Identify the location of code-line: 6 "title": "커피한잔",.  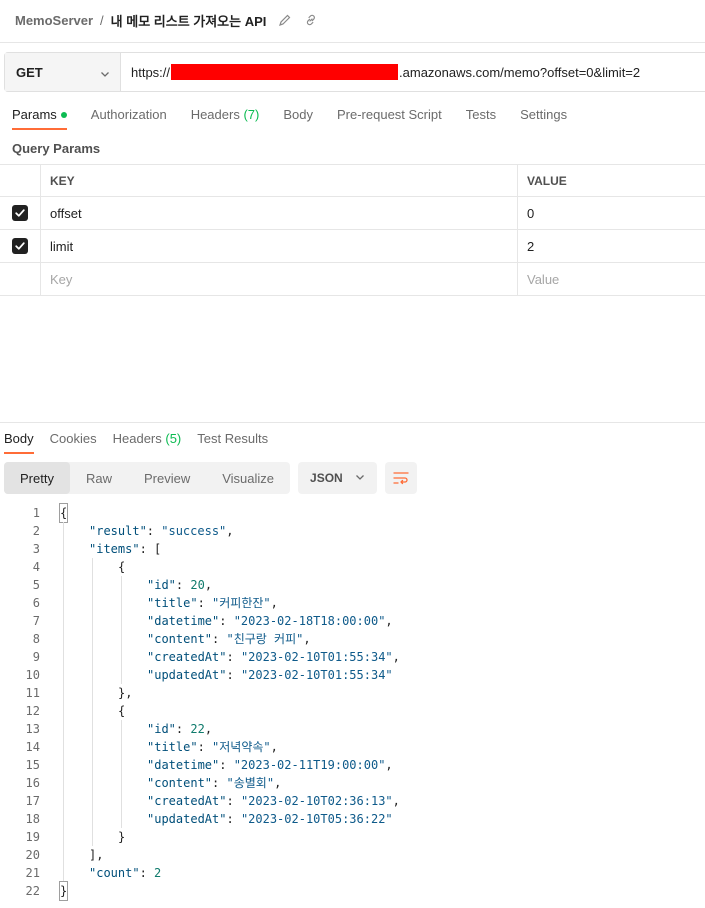
(352, 603).